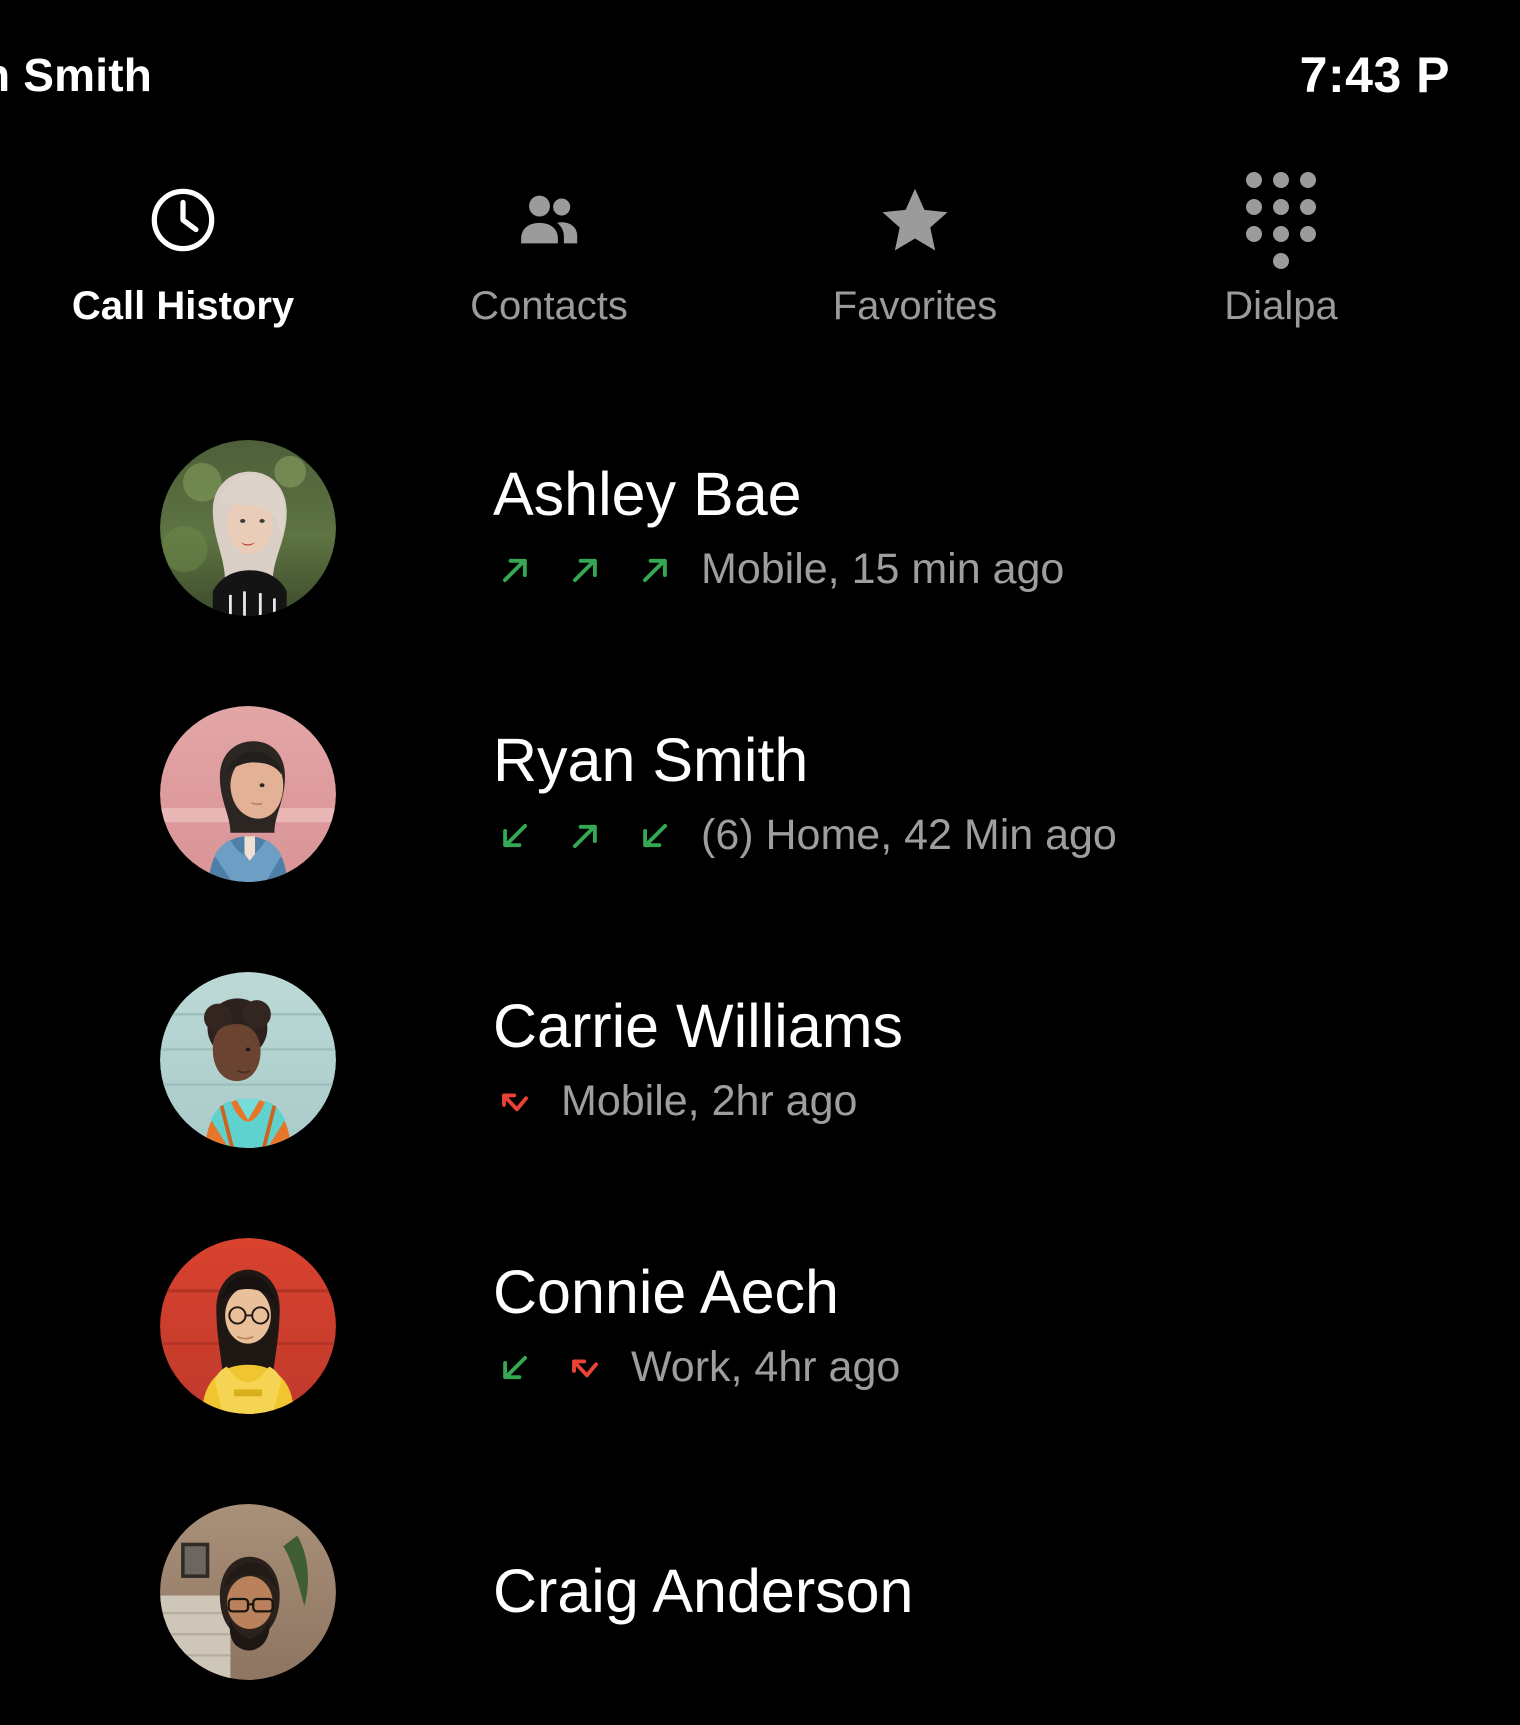  What do you see at coordinates (651, 759) in the screenshot?
I see `contact-name: Ryan Smith` at bounding box center [651, 759].